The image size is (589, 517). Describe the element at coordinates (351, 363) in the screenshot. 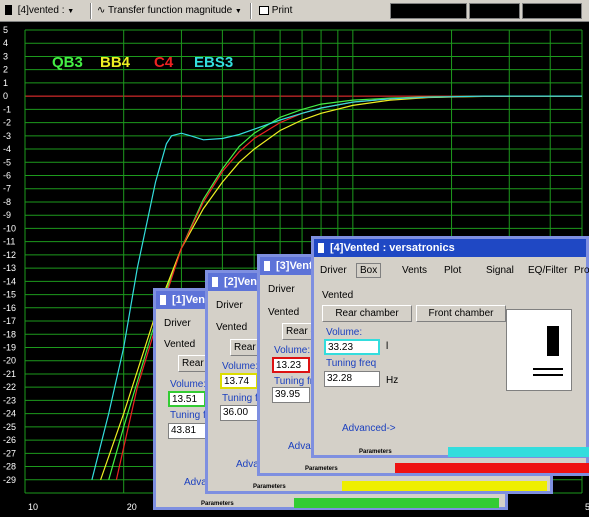

I see `tuning-freq-label: Tuning freq` at that location.